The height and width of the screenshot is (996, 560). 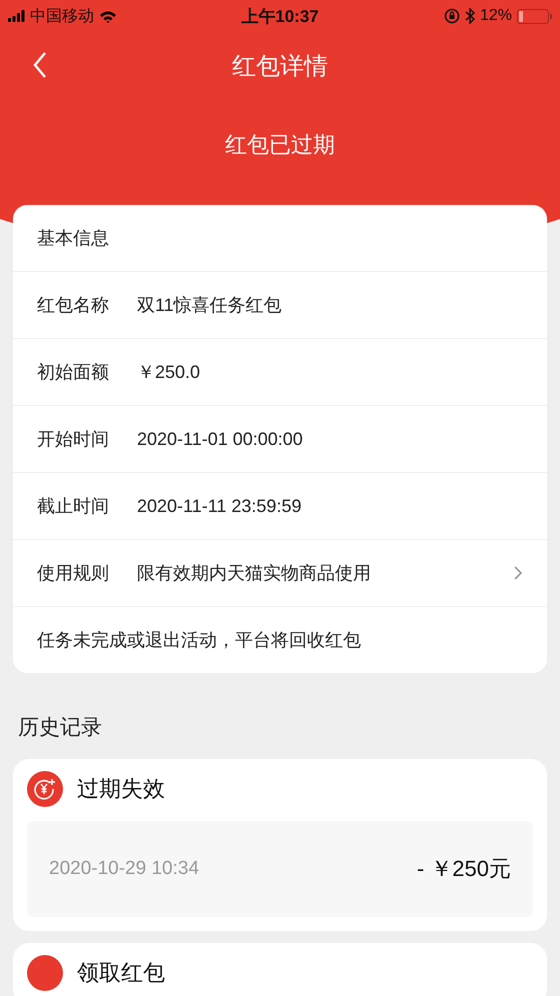 What do you see at coordinates (73, 372) in the screenshot?
I see `field-label: 初始面额` at bounding box center [73, 372].